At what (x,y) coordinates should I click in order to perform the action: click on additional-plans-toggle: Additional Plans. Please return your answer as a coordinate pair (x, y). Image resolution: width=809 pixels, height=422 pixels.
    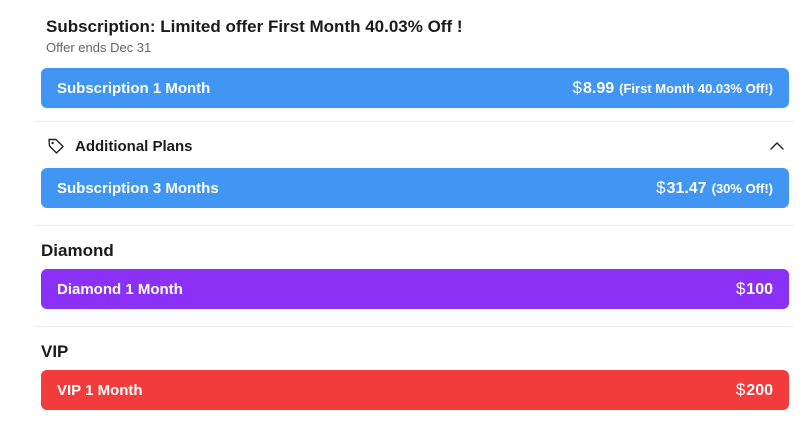
    Looking at the image, I should click on (415, 146).